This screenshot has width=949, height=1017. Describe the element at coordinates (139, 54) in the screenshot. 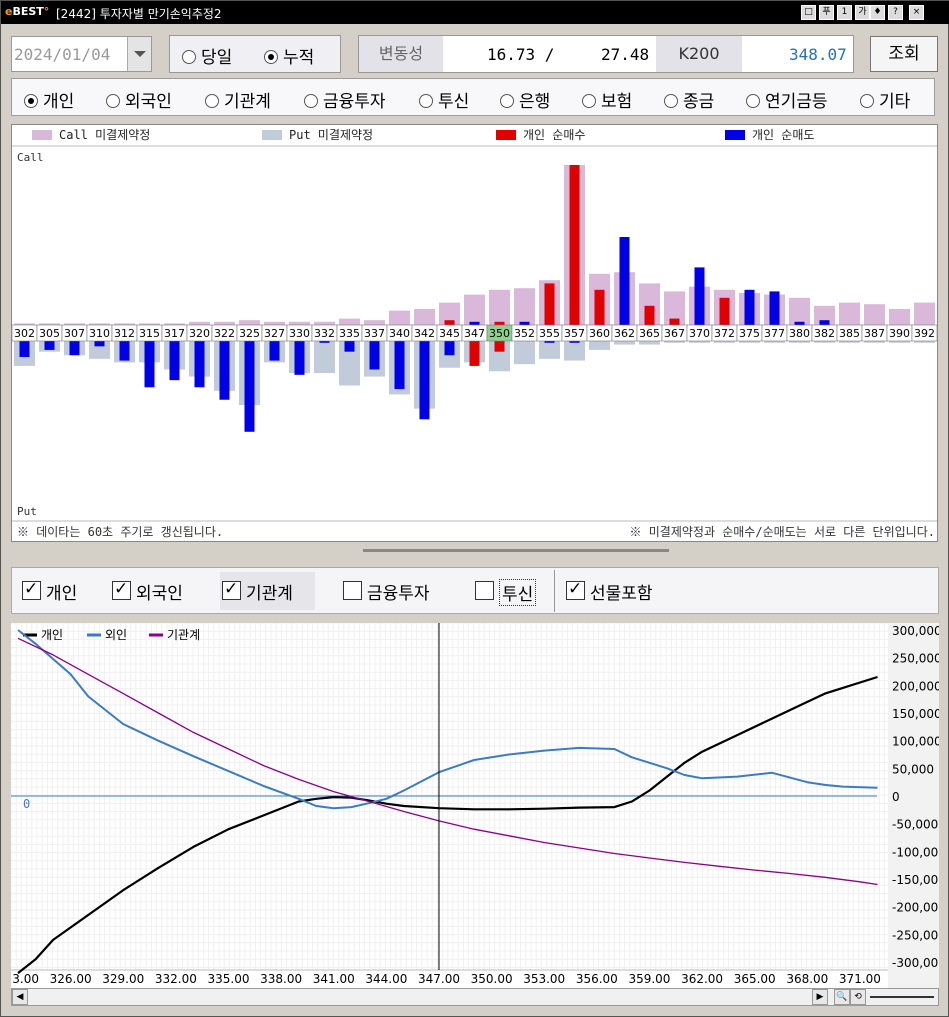

I see `chevron-down-icon` at that location.